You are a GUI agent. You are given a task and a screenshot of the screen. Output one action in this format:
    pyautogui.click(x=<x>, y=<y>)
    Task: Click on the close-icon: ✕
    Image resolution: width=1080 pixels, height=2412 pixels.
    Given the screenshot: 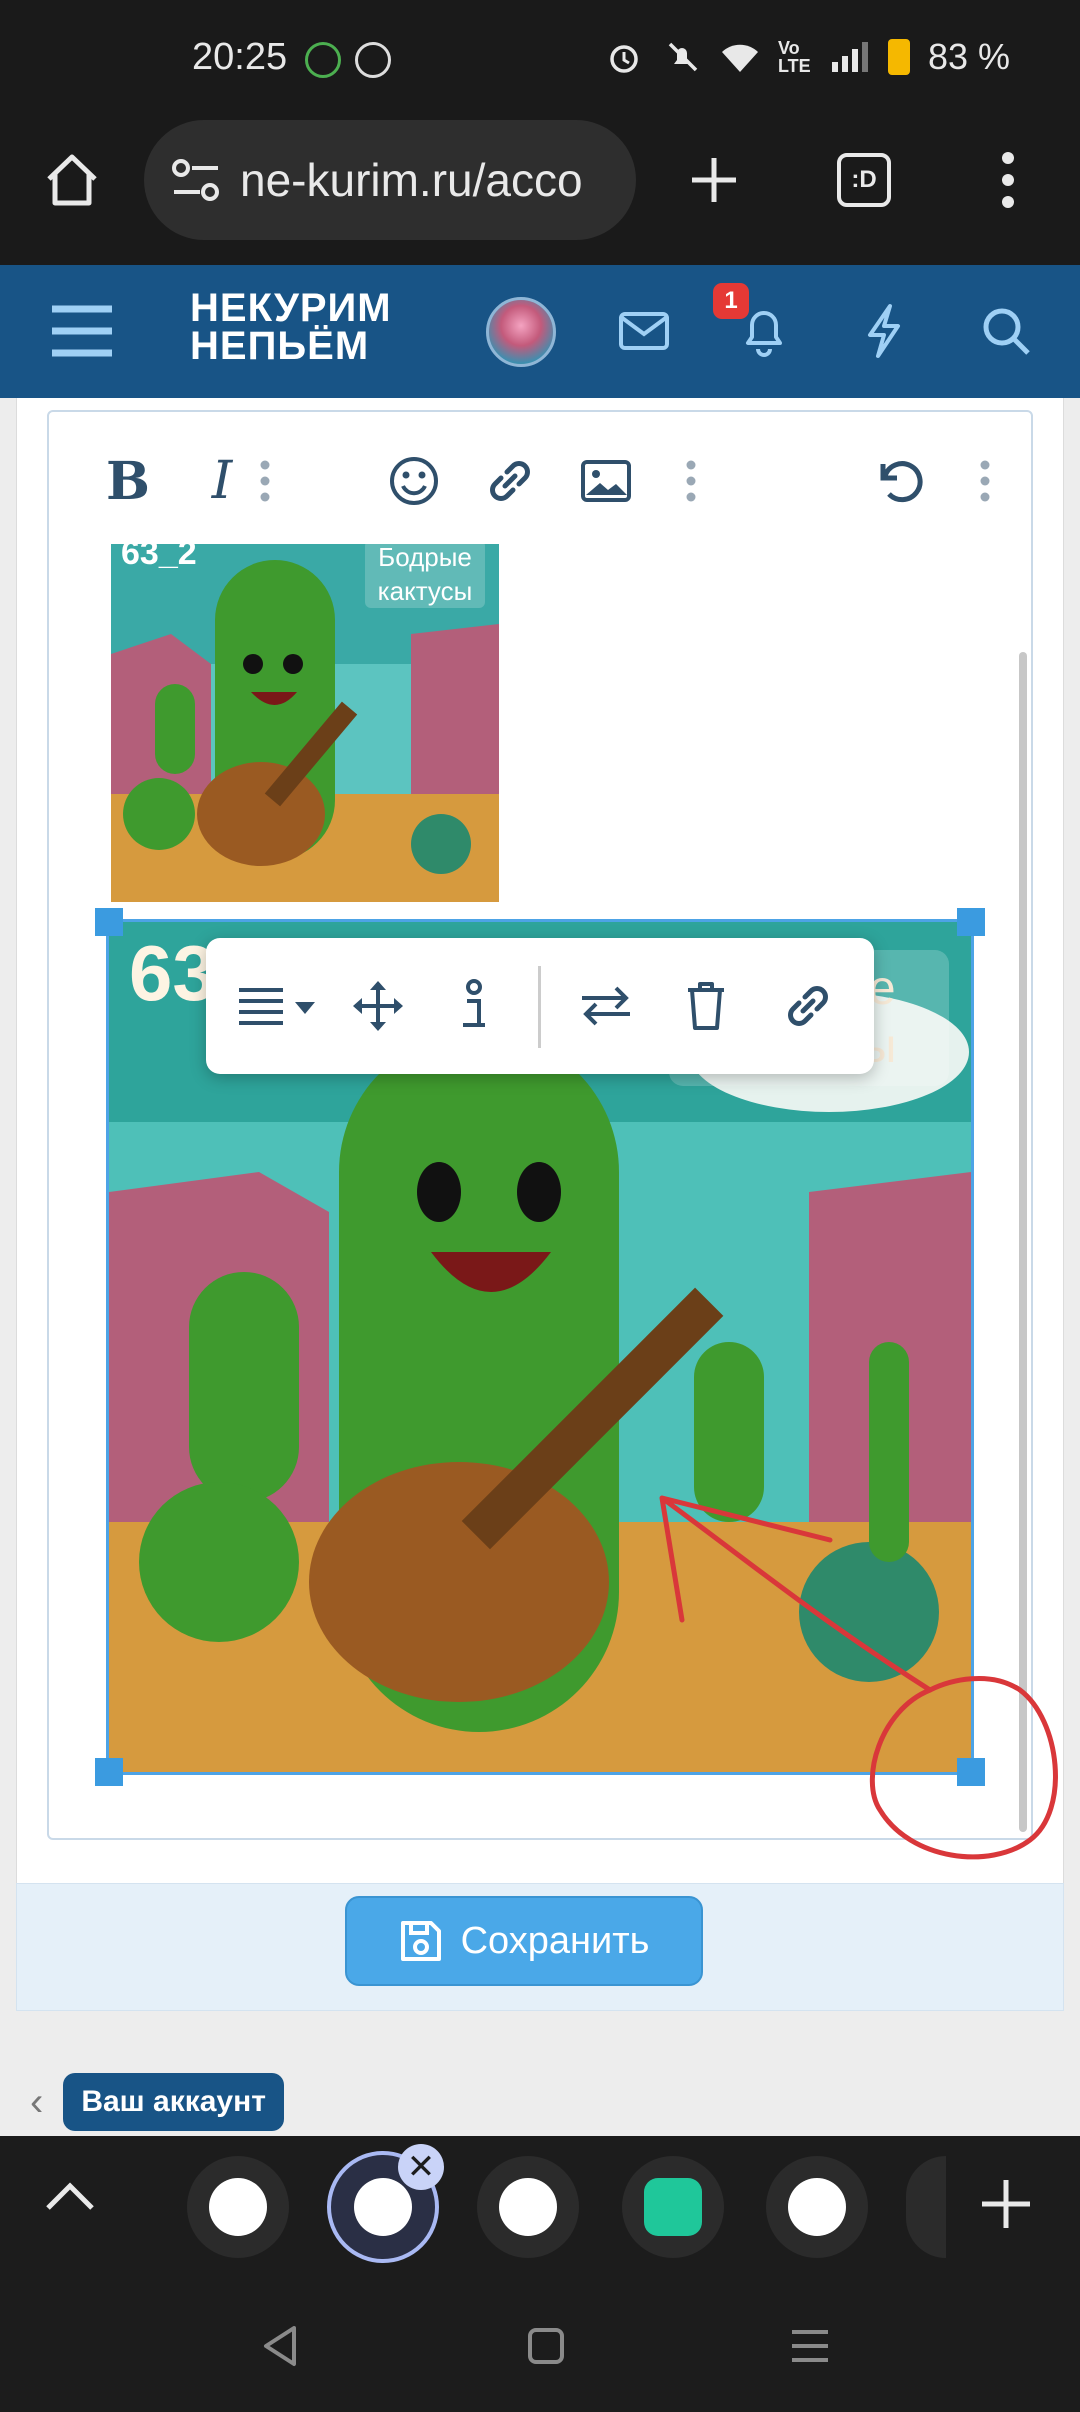 What is the action you would take?
    pyautogui.click(x=421, y=2167)
    